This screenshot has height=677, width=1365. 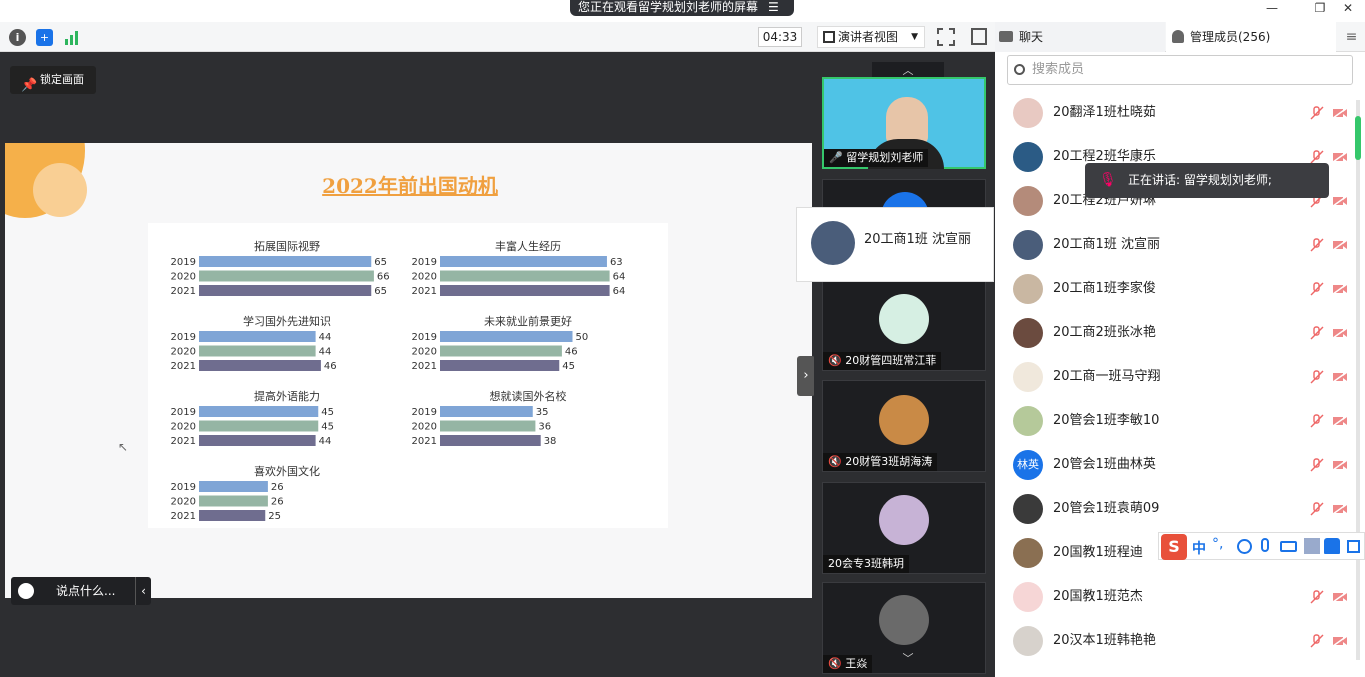 What do you see at coordinates (72, 37) in the screenshot?
I see `signal-icon` at bounding box center [72, 37].